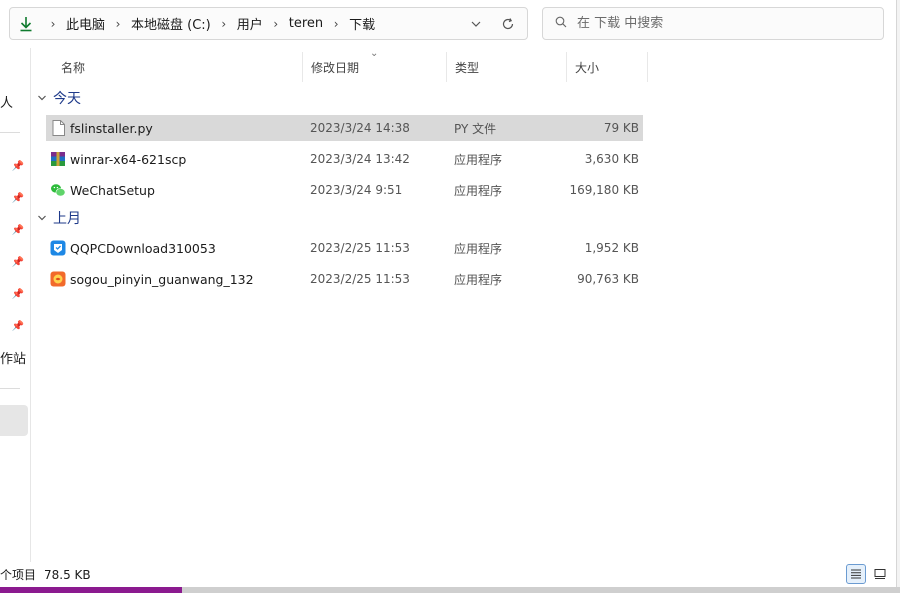  What do you see at coordinates (608, 279) in the screenshot?
I see `file-size: 90,763 KB` at bounding box center [608, 279].